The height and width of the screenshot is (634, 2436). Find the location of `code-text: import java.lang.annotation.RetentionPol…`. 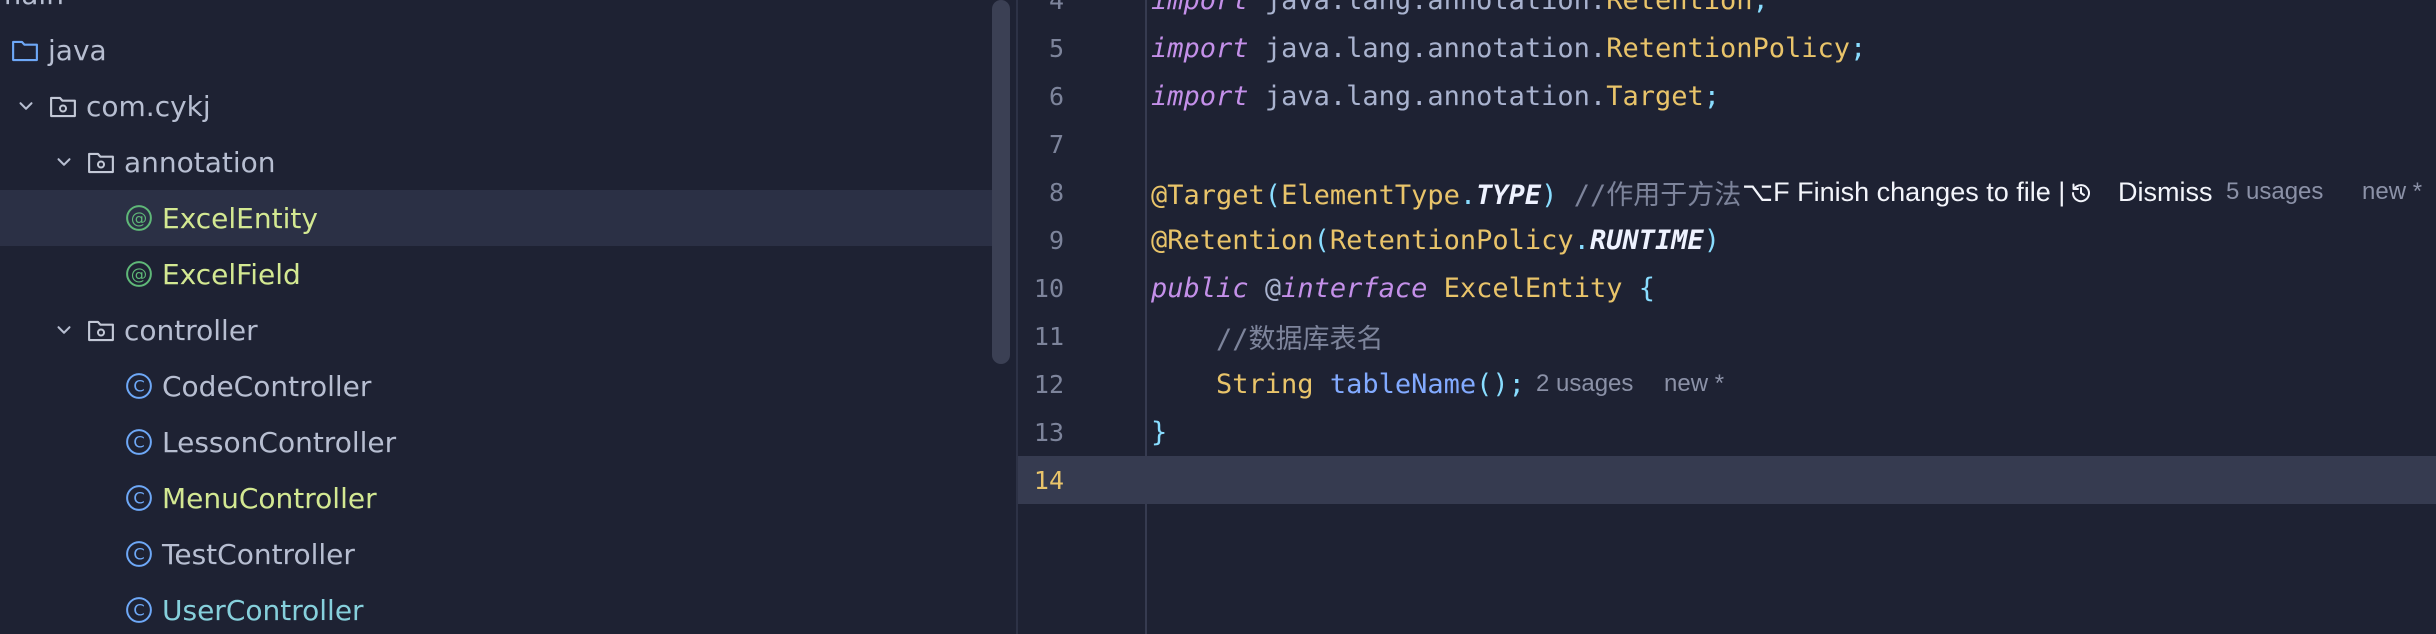

code-text: import java.lang.annotation.RetentionPol… is located at coordinates (1509, 48).